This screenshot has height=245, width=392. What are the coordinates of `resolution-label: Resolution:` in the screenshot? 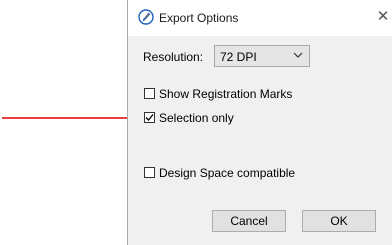 It's located at (173, 57).